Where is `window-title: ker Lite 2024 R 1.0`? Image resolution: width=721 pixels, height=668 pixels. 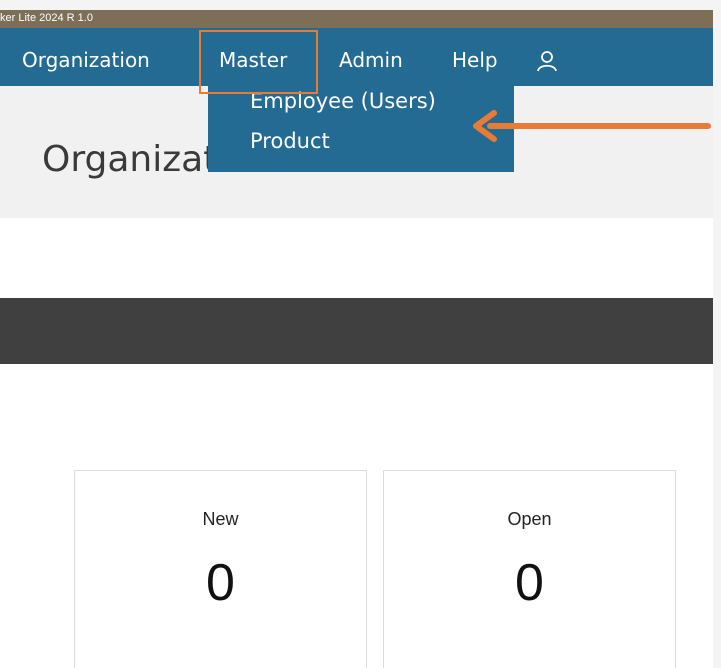
window-title: ker Lite 2024 R 1.0 is located at coordinates (46, 18).